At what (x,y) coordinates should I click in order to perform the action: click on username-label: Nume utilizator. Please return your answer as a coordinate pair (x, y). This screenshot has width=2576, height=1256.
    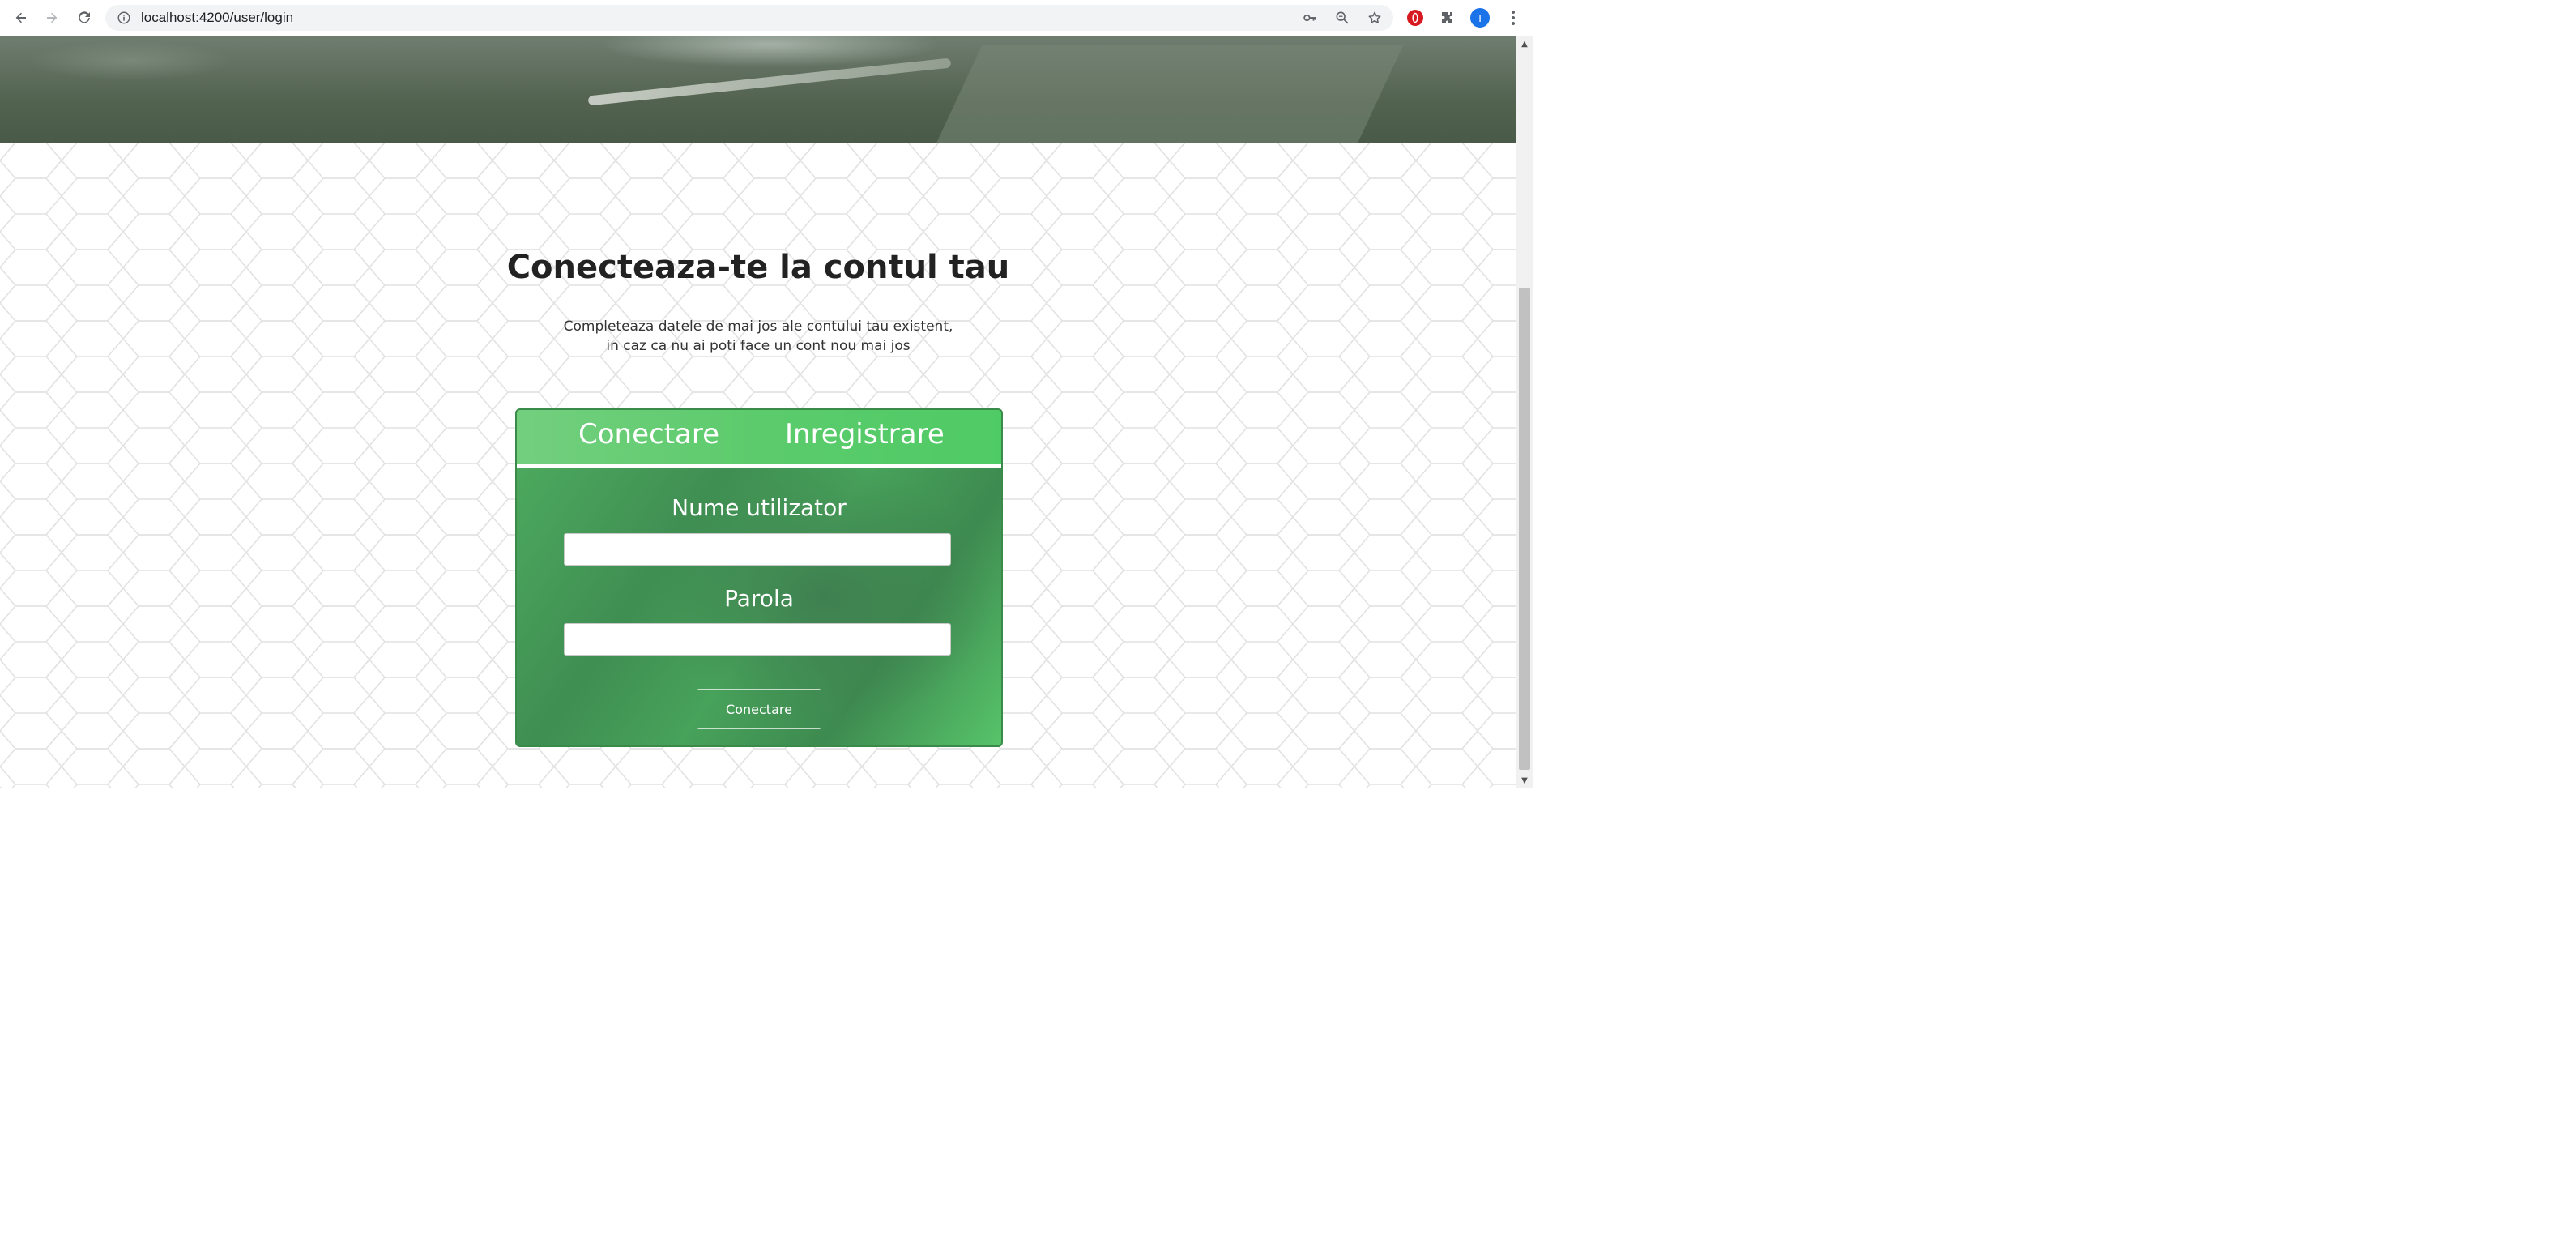
    Looking at the image, I should click on (760, 507).